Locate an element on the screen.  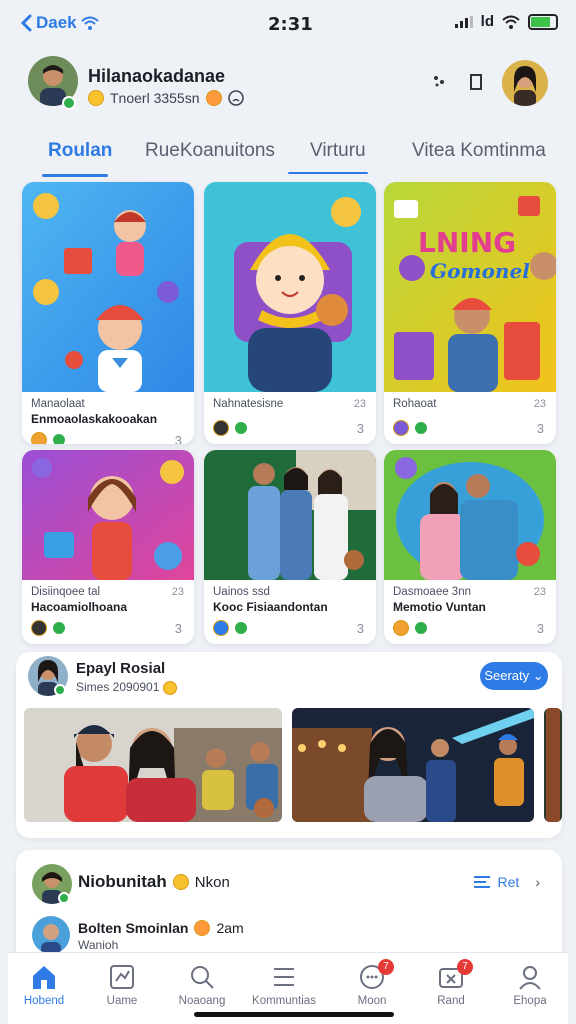
video-card: Manaolaat Enmoaolaskakooakan 3 is located at coordinates (108, 313).